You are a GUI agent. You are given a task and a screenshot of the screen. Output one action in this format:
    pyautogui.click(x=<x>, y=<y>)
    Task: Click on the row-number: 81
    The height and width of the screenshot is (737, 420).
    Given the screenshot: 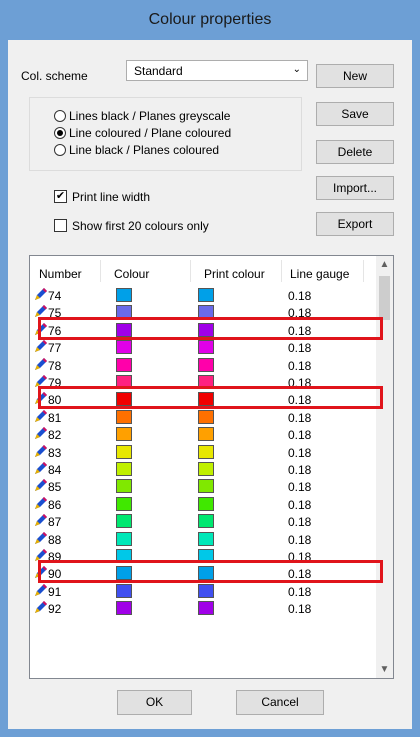 What is the action you would take?
    pyautogui.click(x=55, y=417)
    